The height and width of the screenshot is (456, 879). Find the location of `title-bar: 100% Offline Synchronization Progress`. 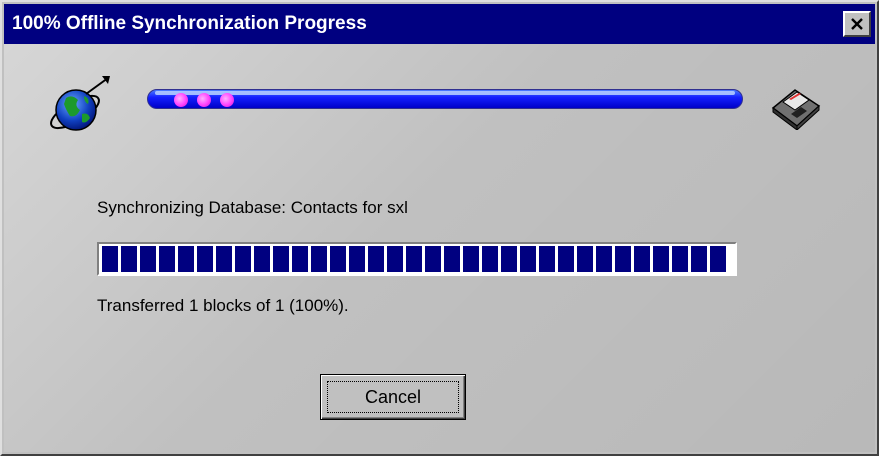

title-bar: 100% Offline Synchronization Progress is located at coordinates (439, 24).